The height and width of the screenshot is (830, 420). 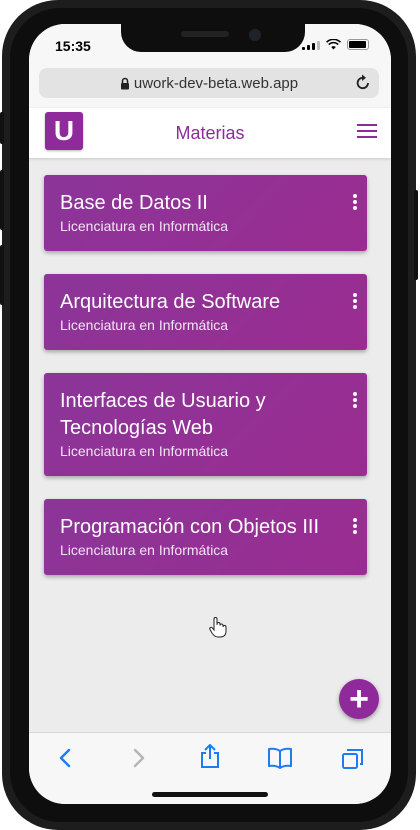 What do you see at coordinates (367, 132) in the screenshot?
I see `hamburger-menu-icon` at bounding box center [367, 132].